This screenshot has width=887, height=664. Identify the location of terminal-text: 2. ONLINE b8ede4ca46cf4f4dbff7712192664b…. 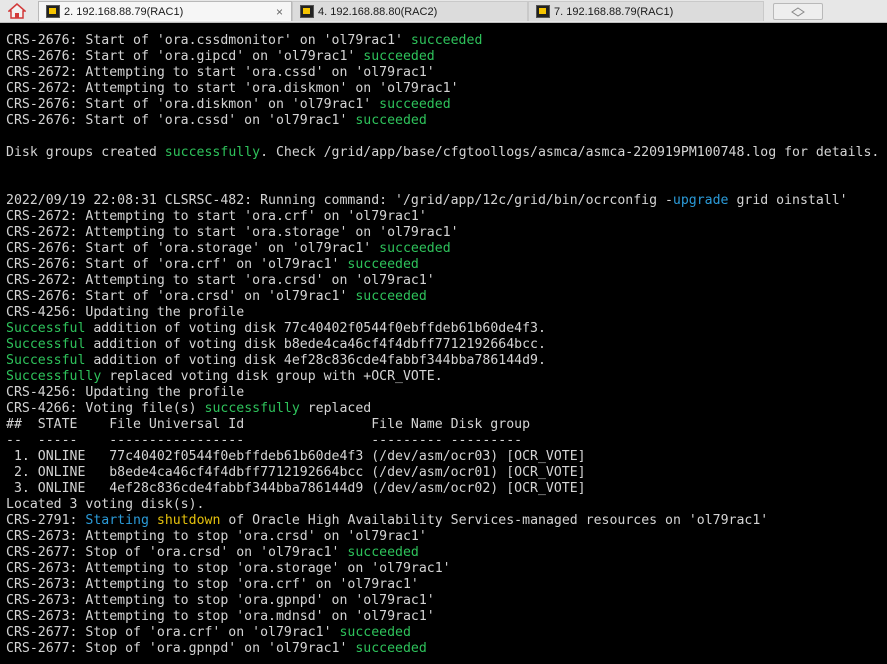
(296, 472).